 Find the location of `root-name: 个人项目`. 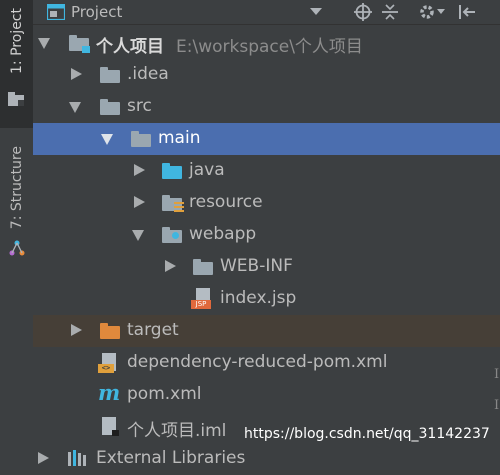

root-name: 个人项目 is located at coordinates (130, 47).